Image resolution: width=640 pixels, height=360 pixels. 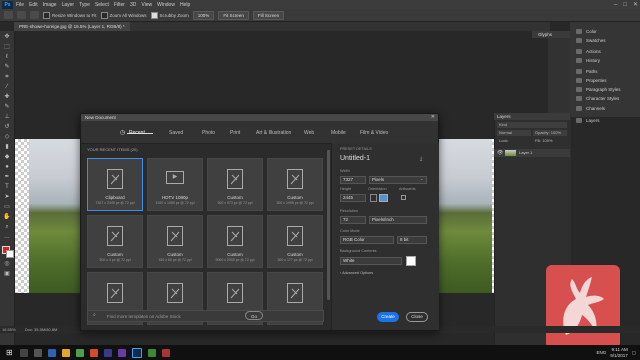 I want to click on opacity-field: Opacity: 100%, so click(x=550, y=133).